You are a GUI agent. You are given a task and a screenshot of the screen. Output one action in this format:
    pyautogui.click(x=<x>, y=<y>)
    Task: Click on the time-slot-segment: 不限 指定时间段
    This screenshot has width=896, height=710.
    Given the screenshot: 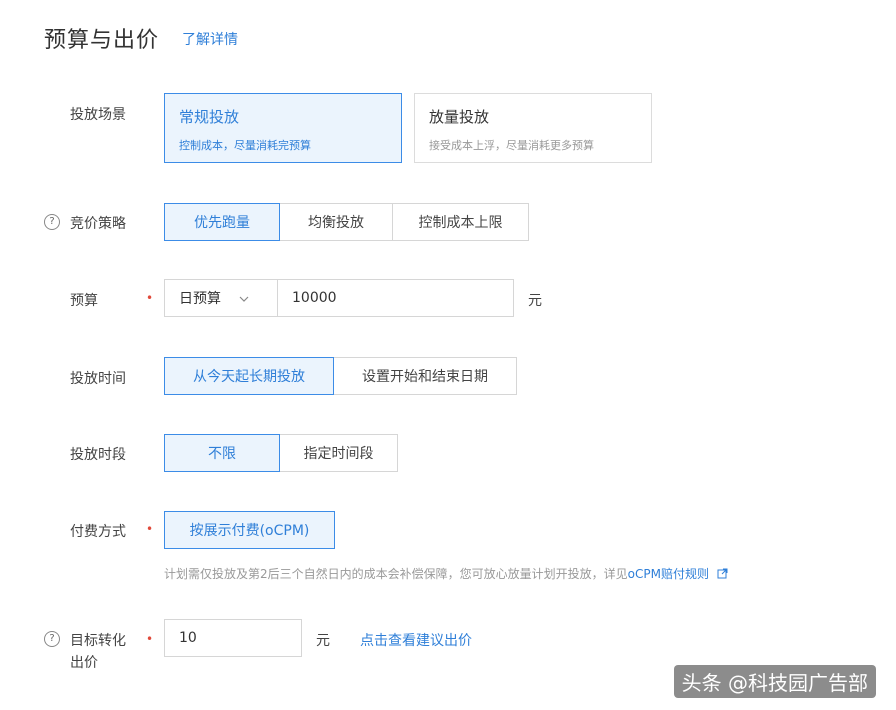 What is the action you would take?
    pyautogui.click(x=281, y=453)
    